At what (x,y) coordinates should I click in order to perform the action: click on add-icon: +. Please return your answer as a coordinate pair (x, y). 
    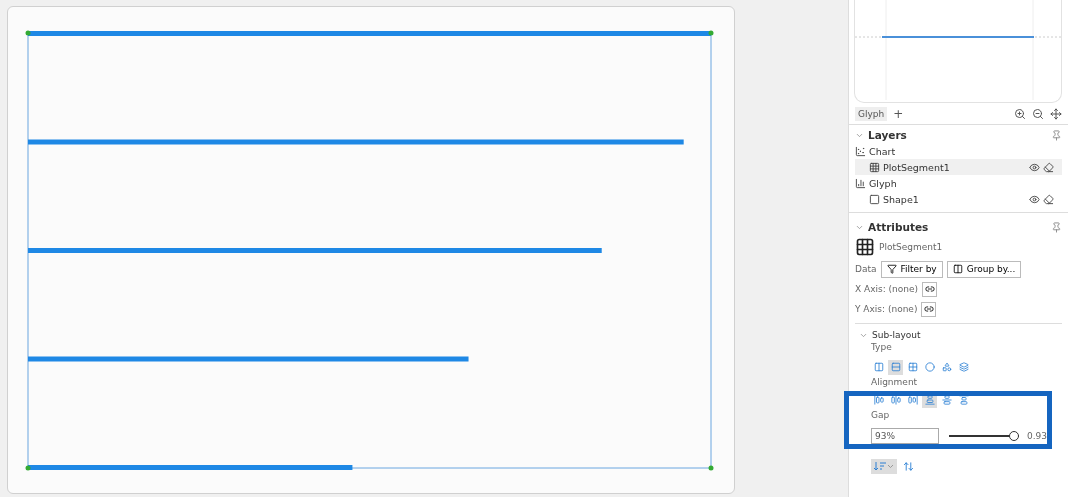
    Looking at the image, I should click on (898, 113).